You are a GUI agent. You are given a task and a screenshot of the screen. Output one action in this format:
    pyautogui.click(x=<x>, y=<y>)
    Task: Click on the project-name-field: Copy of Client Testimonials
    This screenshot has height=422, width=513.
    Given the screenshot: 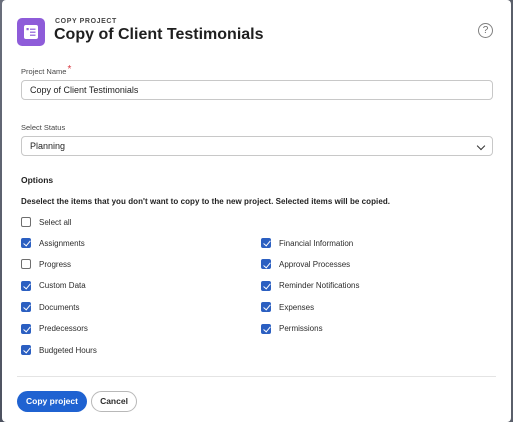 What is the action you would take?
    pyautogui.click(x=257, y=90)
    